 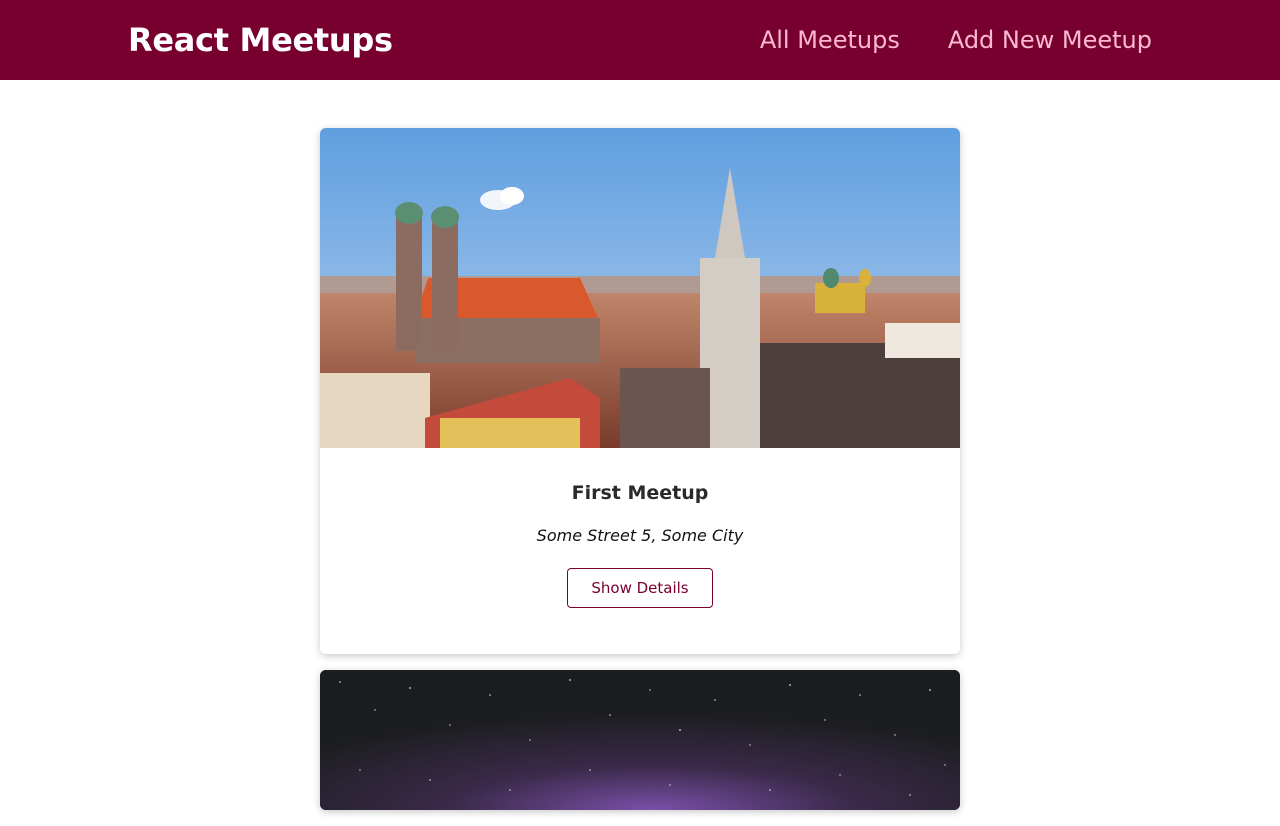 What do you see at coordinates (830, 40) in the screenshot?
I see `nav-link-all-meetups: All Meetups` at bounding box center [830, 40].